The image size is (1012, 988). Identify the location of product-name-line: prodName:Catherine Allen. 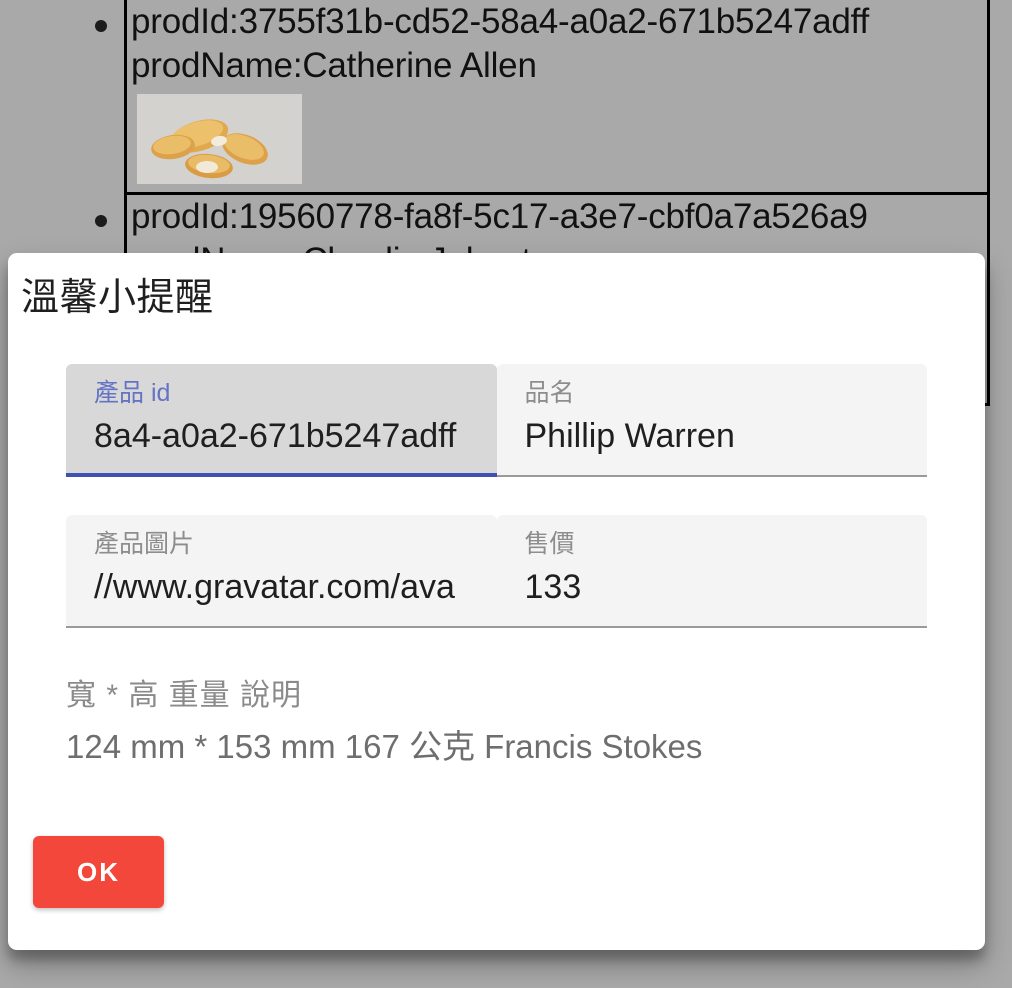
(334, 65).